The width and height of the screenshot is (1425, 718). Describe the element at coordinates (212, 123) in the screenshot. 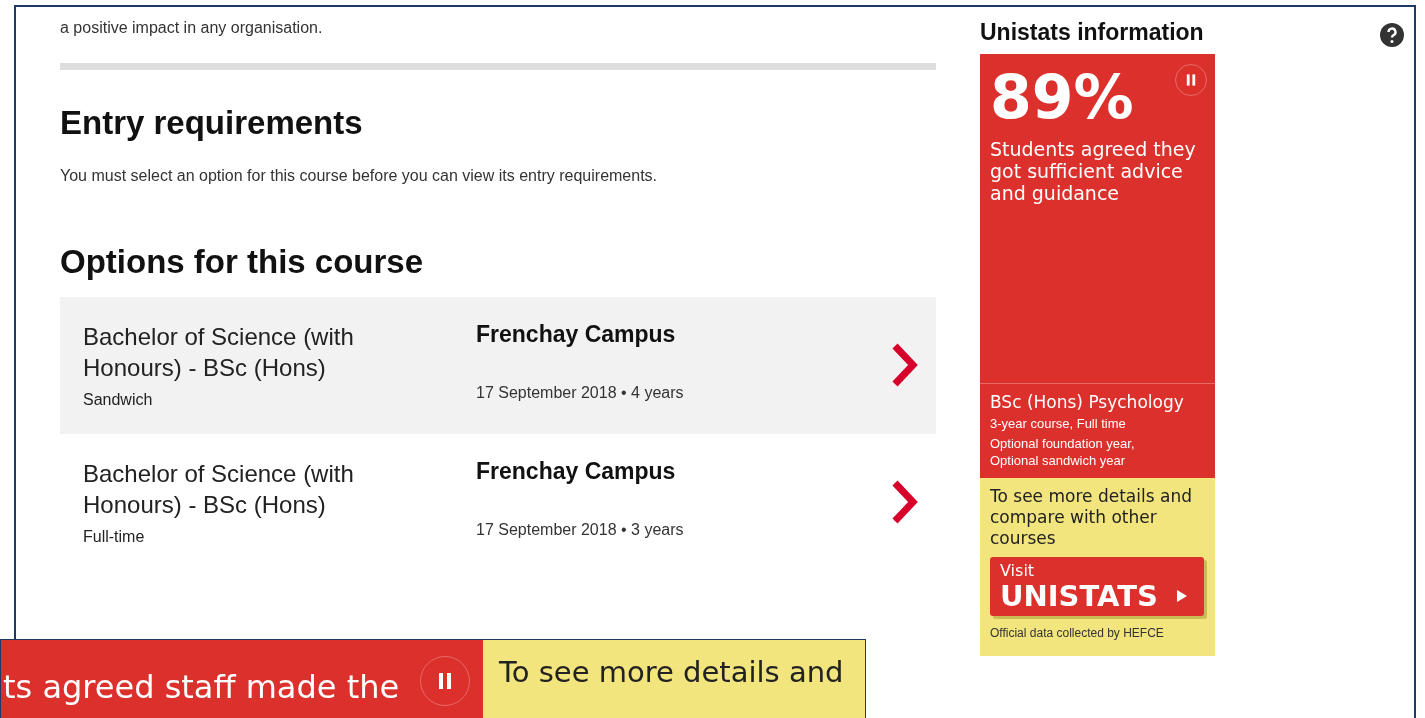

I see `section-heading: Entry requirements` at that location.